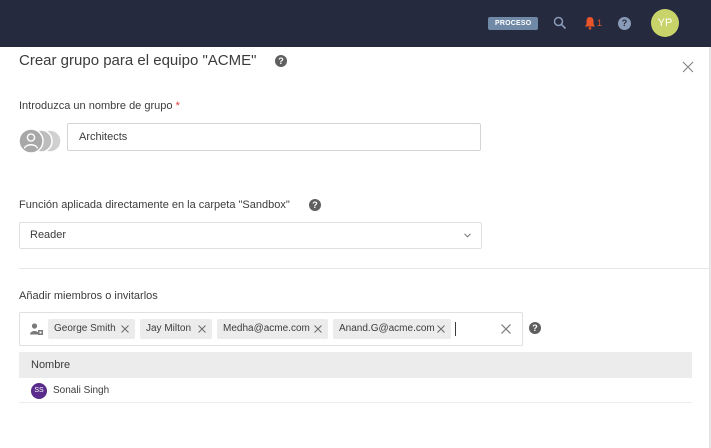  I want to click on text-caret, so click(455, 329).